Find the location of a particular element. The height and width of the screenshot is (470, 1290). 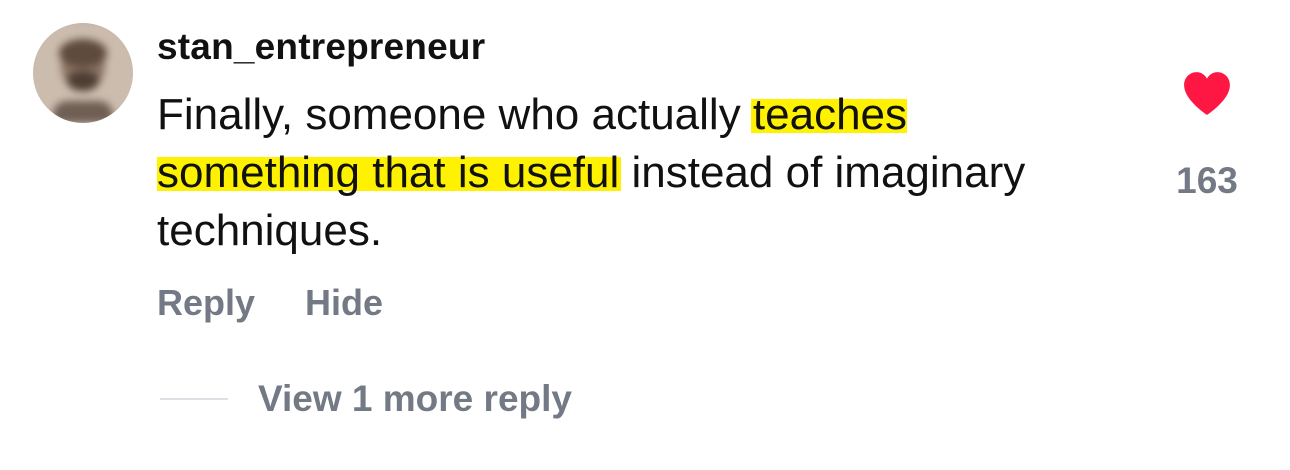

comment-text-before: Finally, someone who actually is located at coordinates (455, 114).